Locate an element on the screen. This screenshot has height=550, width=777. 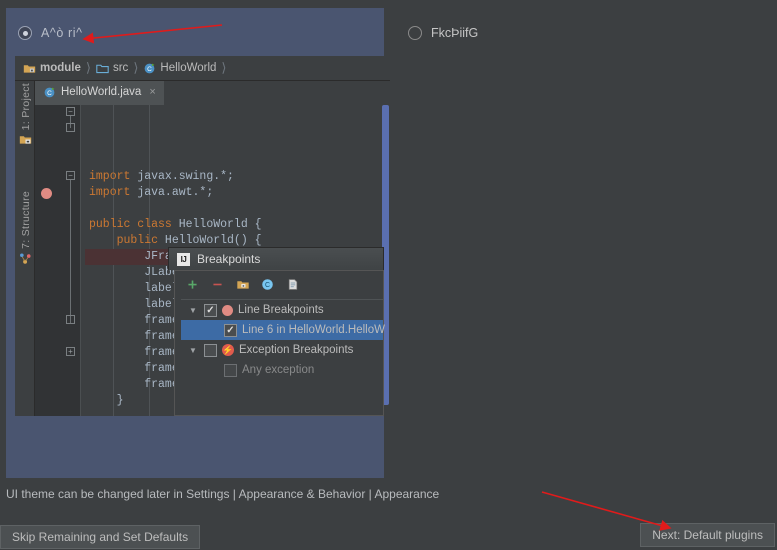
sidebar-item-project: 1: Project is located at coordinates (25, 114).